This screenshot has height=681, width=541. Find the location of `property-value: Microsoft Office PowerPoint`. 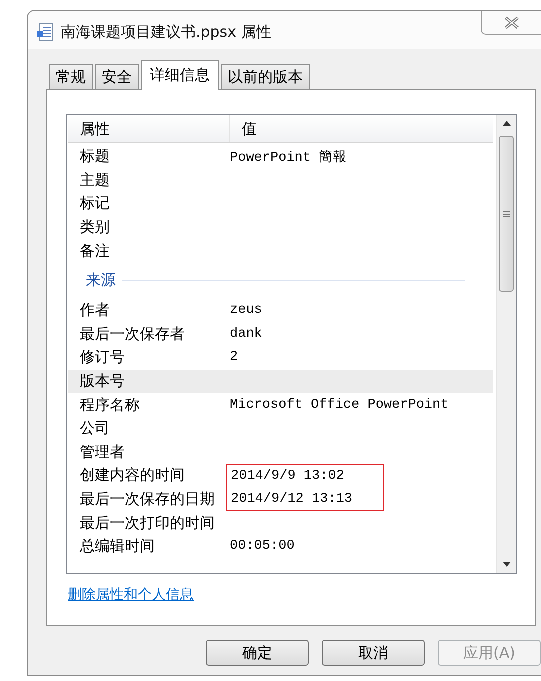

property-value: Microsoft Office PowerPoint is located at coordinates (339, 405).